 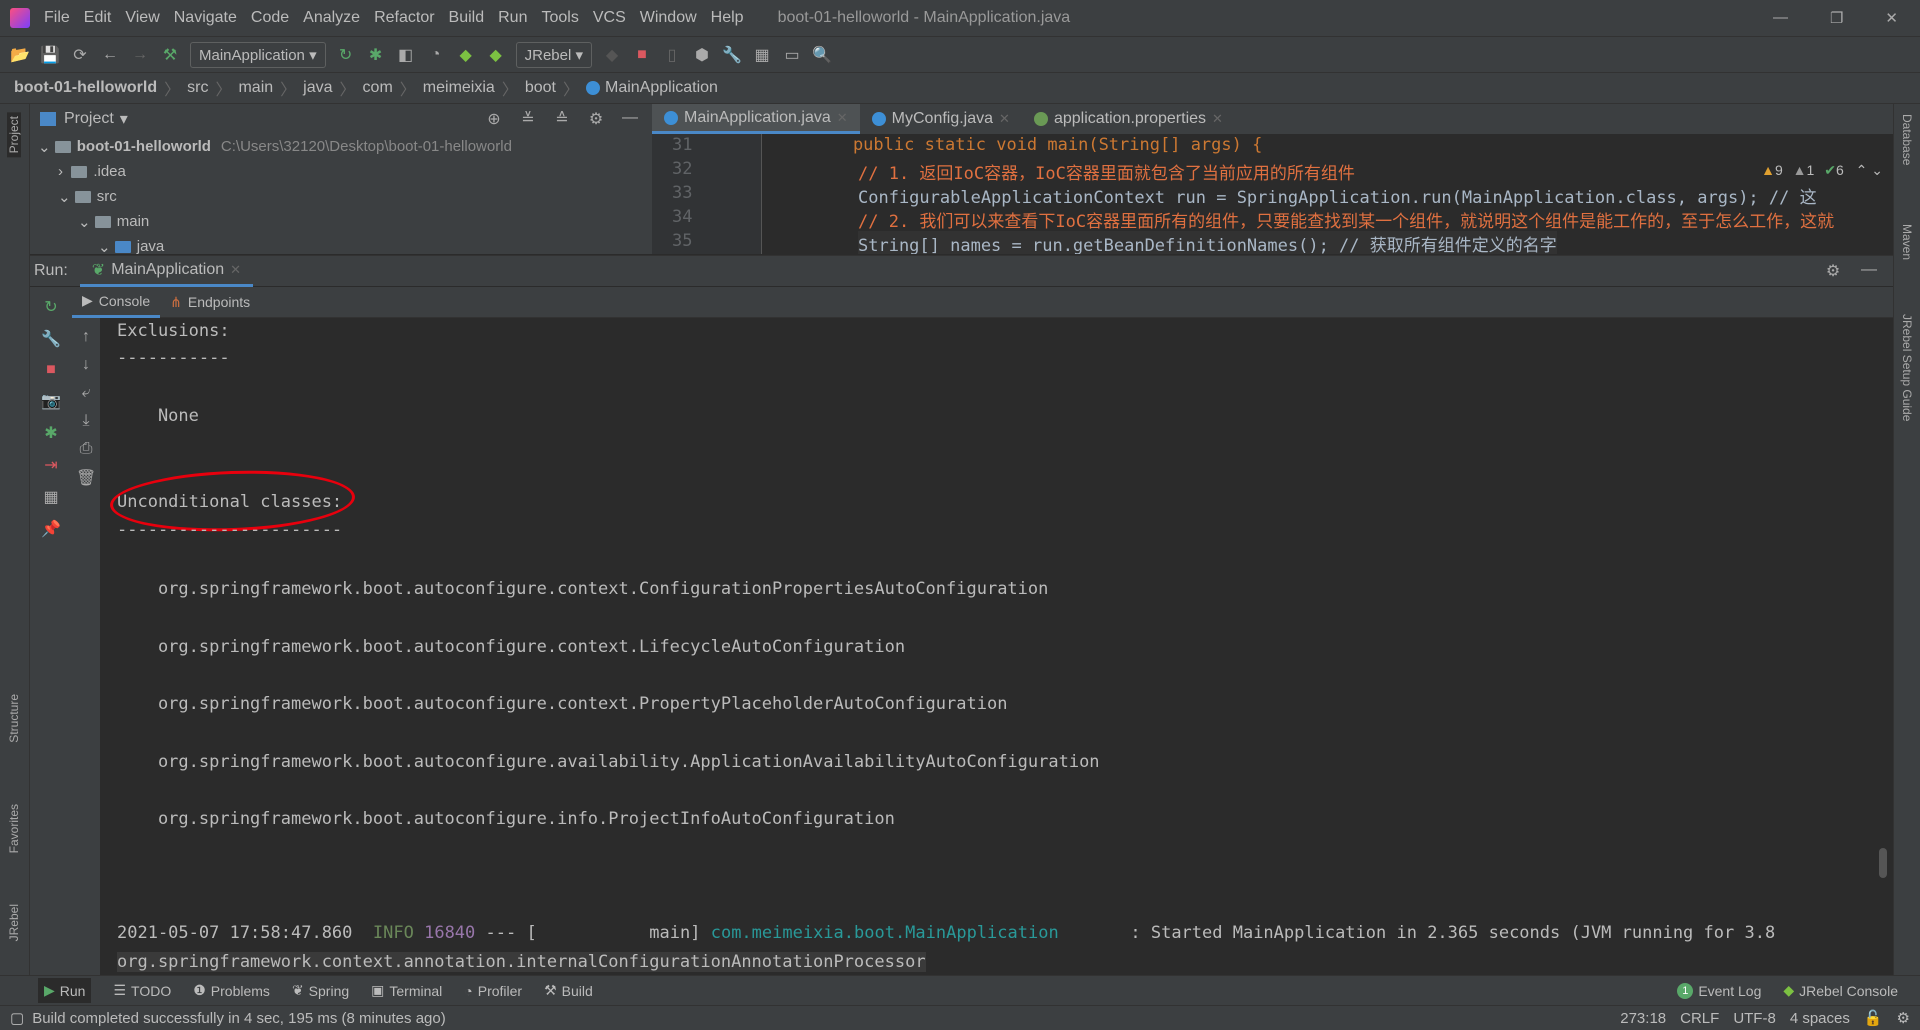 What do you see at coordinates (1128, 119) in the screenshot?
I see `tab-application-properties: application.properties ✕` at bounding box center [1128, 119].